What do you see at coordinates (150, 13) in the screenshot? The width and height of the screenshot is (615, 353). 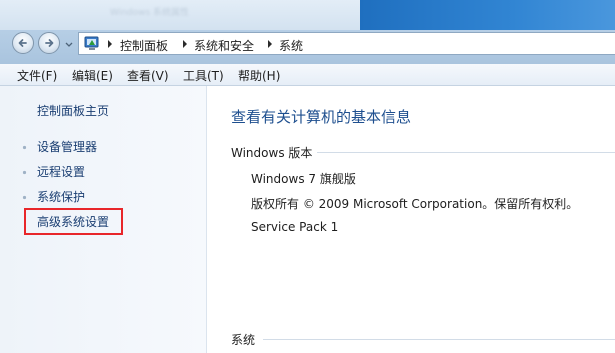 I see `window-title: Windows 系统属性` at bounding box center [150, 13].